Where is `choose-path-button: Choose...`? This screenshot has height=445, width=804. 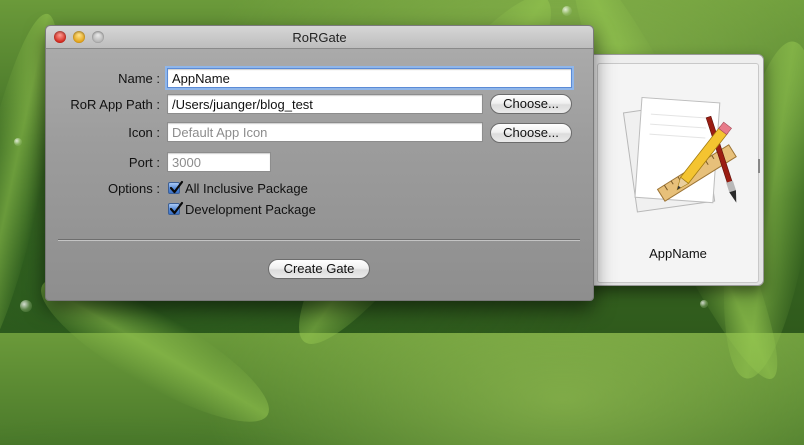
choose-path-button: Choose... is located at coordinates (531, 104).